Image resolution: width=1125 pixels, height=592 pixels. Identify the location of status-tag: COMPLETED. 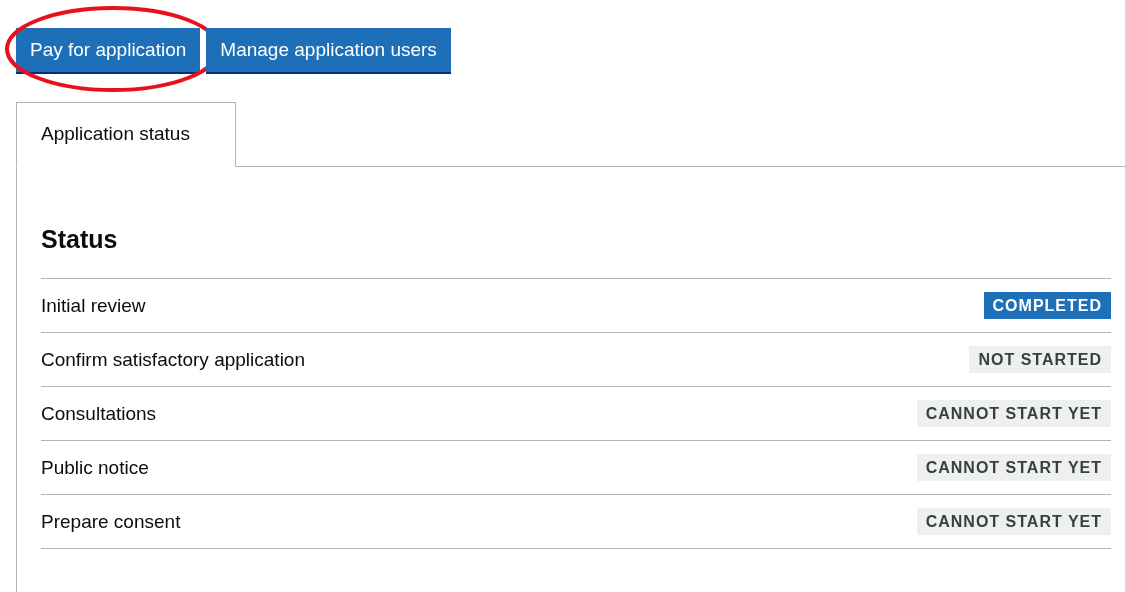
(1047, 305).